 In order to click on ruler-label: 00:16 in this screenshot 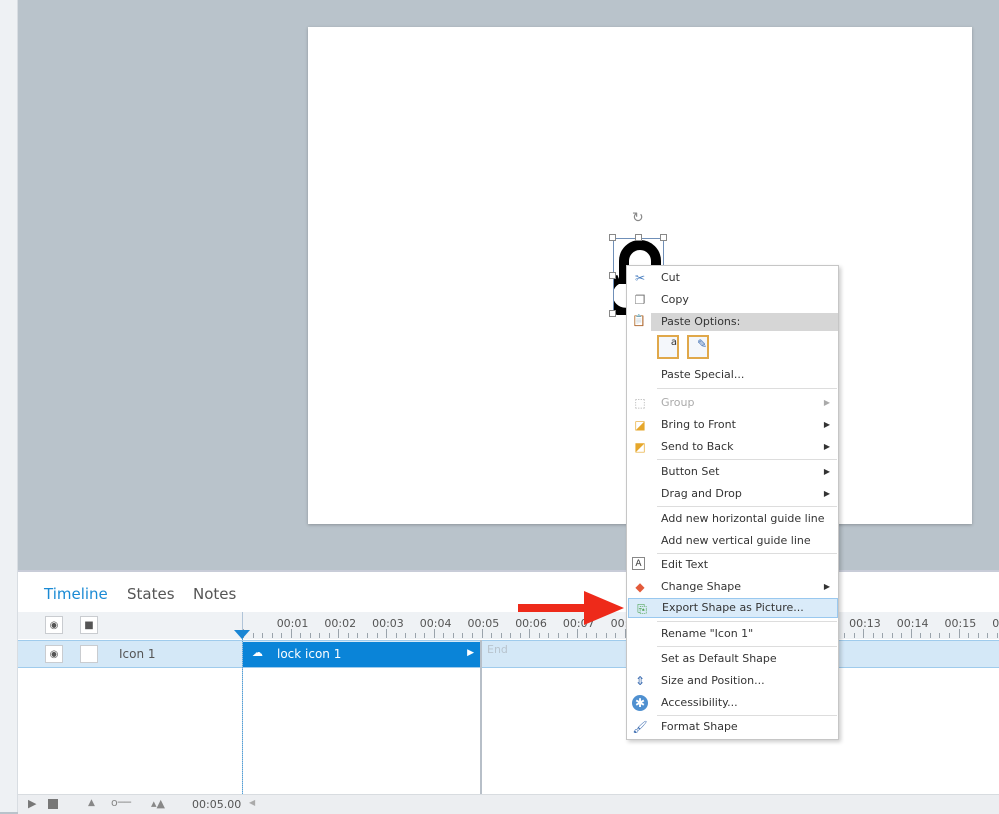, I will do `click(995, 623)`.